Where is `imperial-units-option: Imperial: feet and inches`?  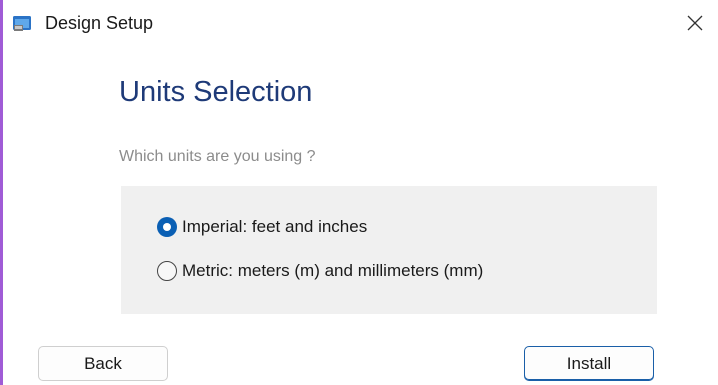 imperial-units-option: Imperial: feet and inches is located at coordinates (262, 227).